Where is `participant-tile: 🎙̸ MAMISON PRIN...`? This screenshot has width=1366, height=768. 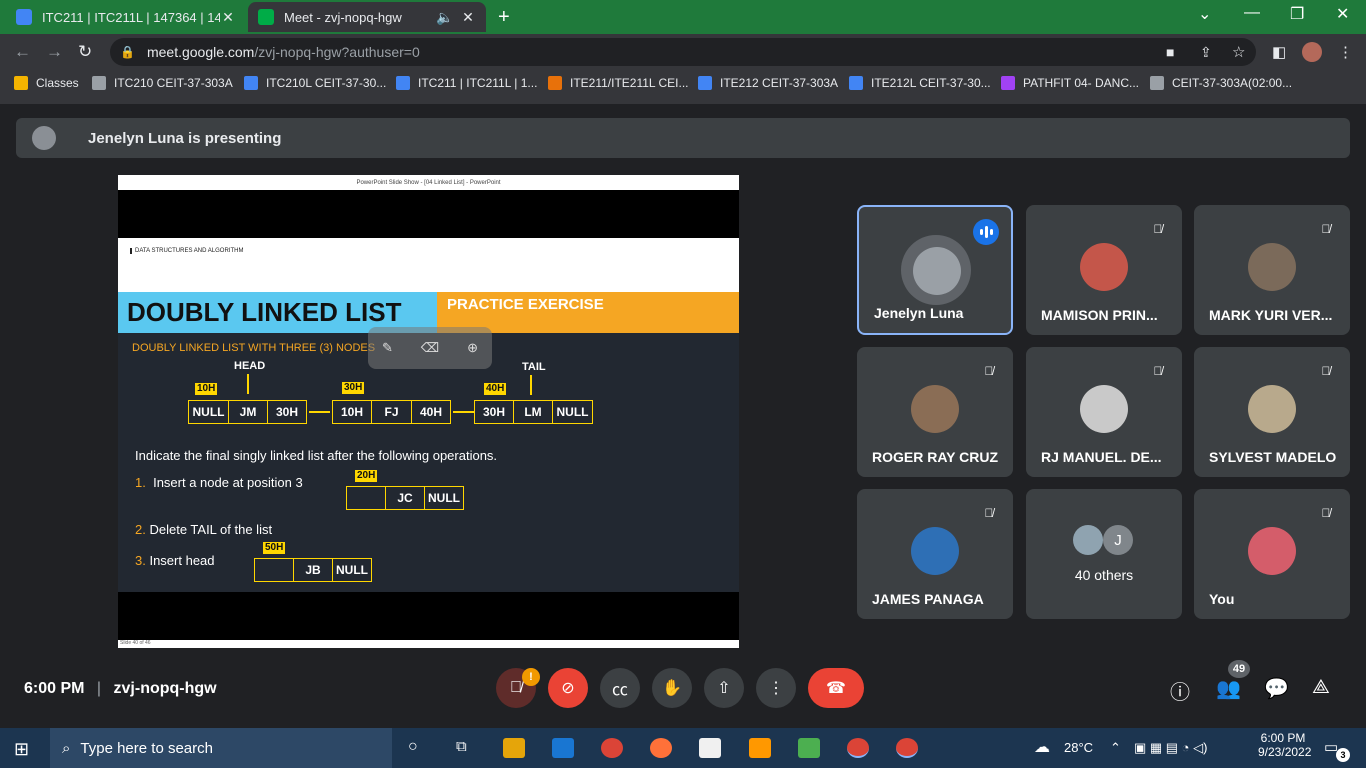
participant-tile: 🎙̸ MAMISON PRIN... is located at coordinates (1104, 270).